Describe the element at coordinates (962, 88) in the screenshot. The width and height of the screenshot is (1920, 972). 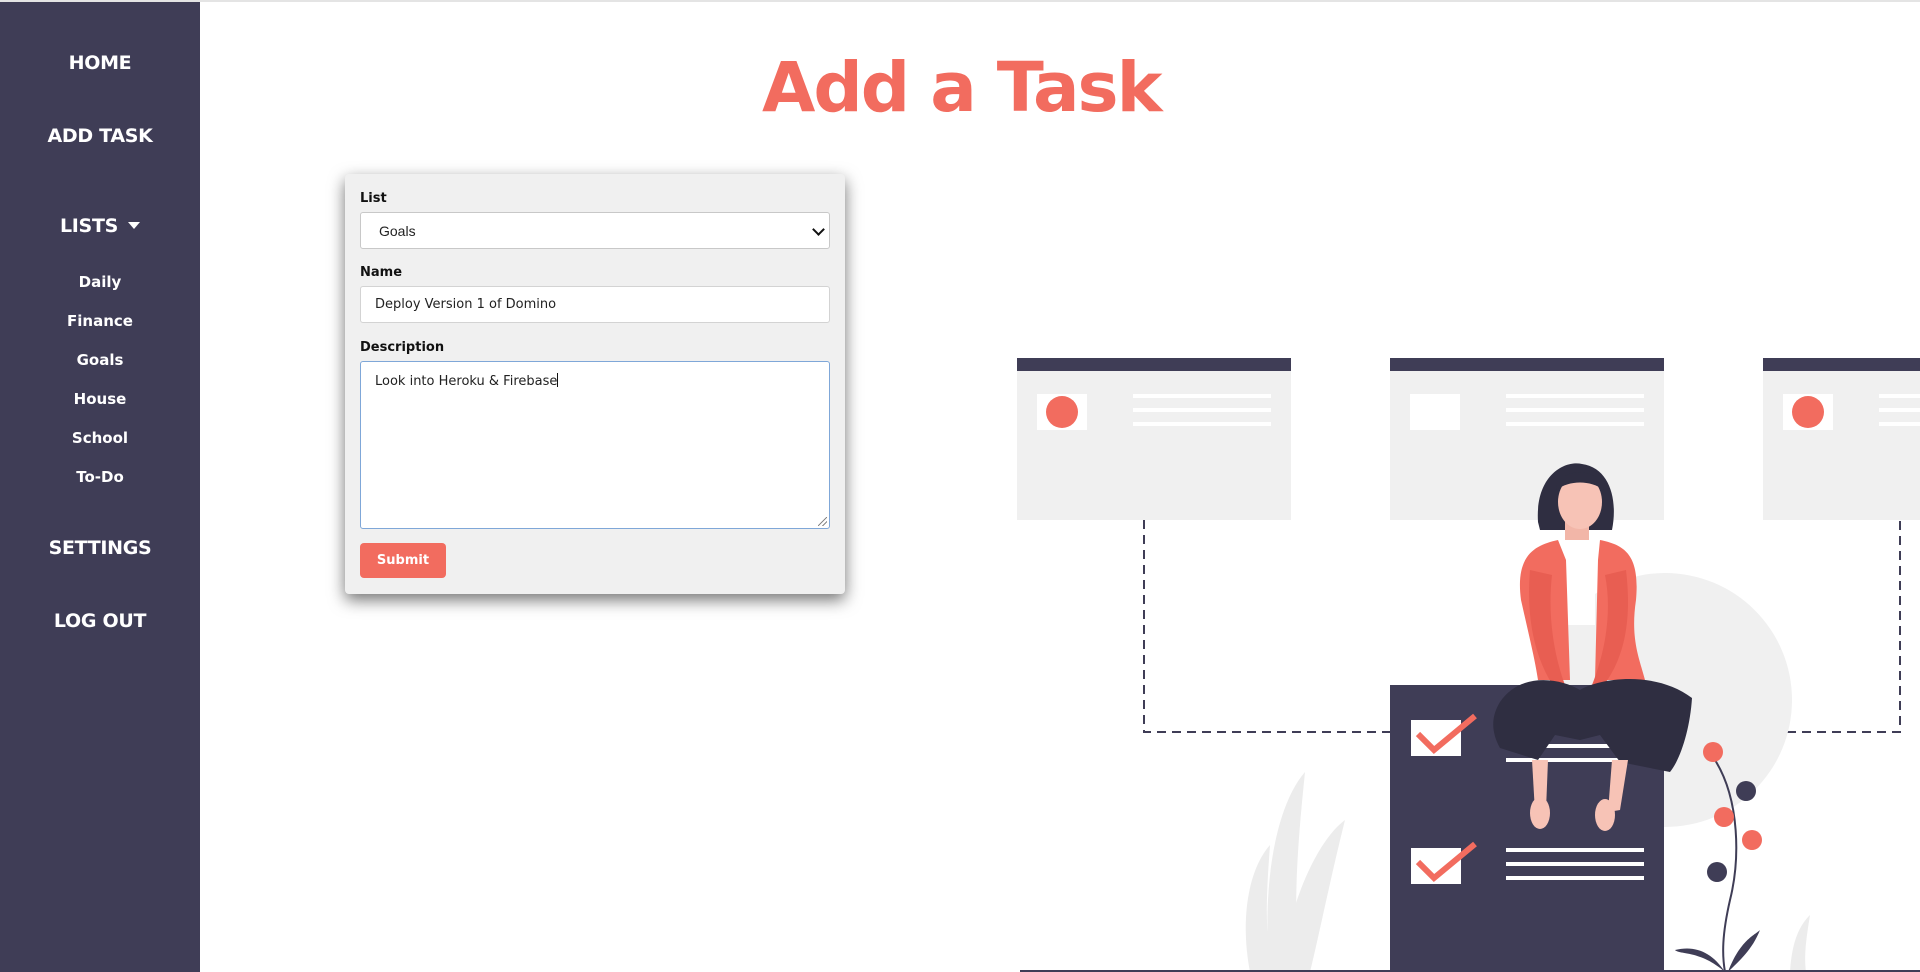
I see `page-title: Add a Task` at that location.